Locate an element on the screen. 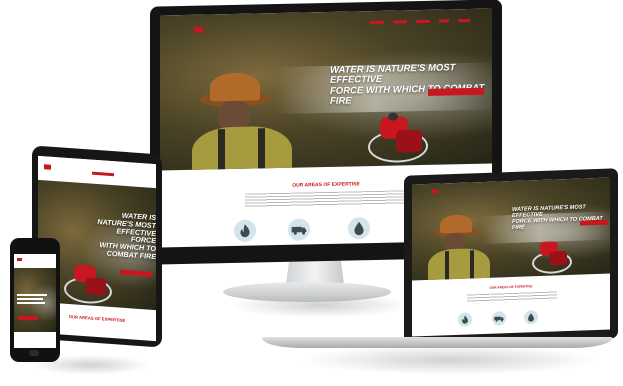  nav-menu is located at coordinates (420, 21).